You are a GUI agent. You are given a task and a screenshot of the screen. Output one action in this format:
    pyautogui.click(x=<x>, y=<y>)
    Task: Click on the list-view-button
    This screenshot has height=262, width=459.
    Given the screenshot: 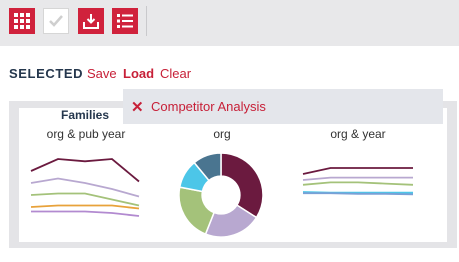 What is the action you would take?
    pyautogui.click(x=125, y=21)
    